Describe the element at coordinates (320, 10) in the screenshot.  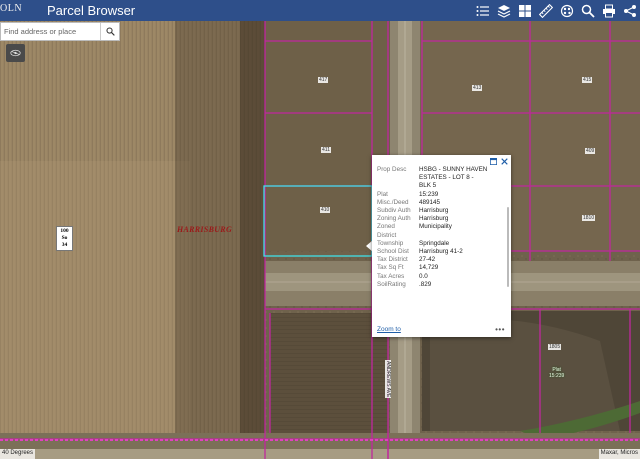
I see `app-header: OLN Parcel Browser` at that location.